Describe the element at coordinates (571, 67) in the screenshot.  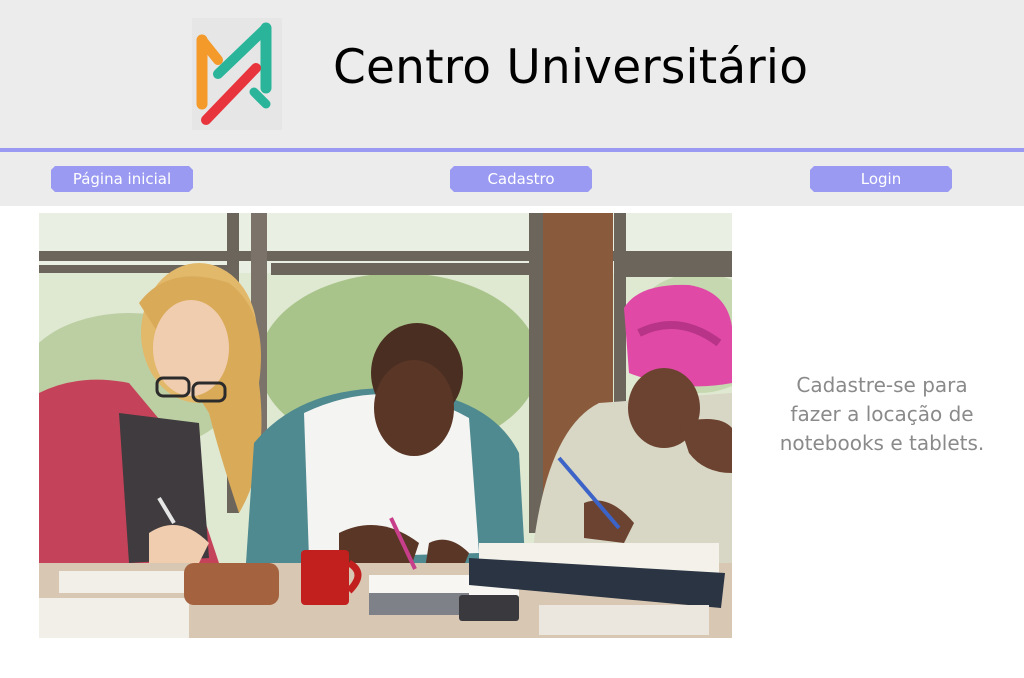
I see `site-title: Centro Universitário` at that location.